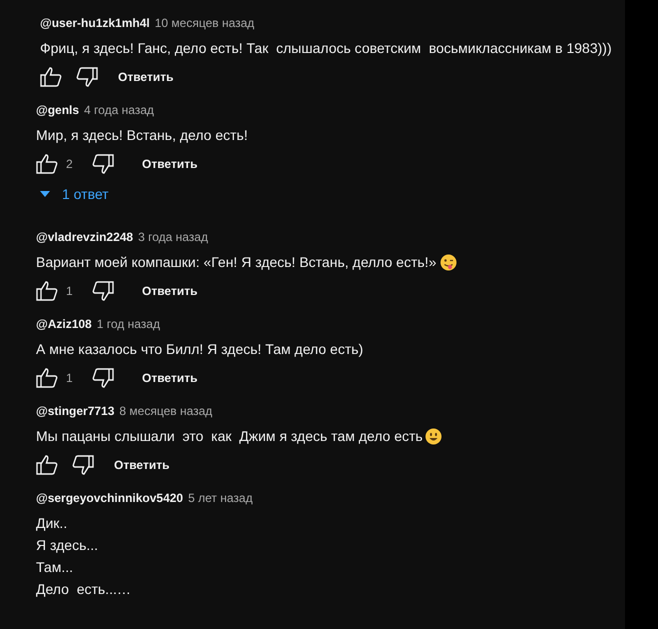  What do you see at coordinates (229, 436) in the screenshot?
I see `comment-text: Мы пацаны слышали это как Джим я здесь там дело есть` at bounding box center [229, 436].